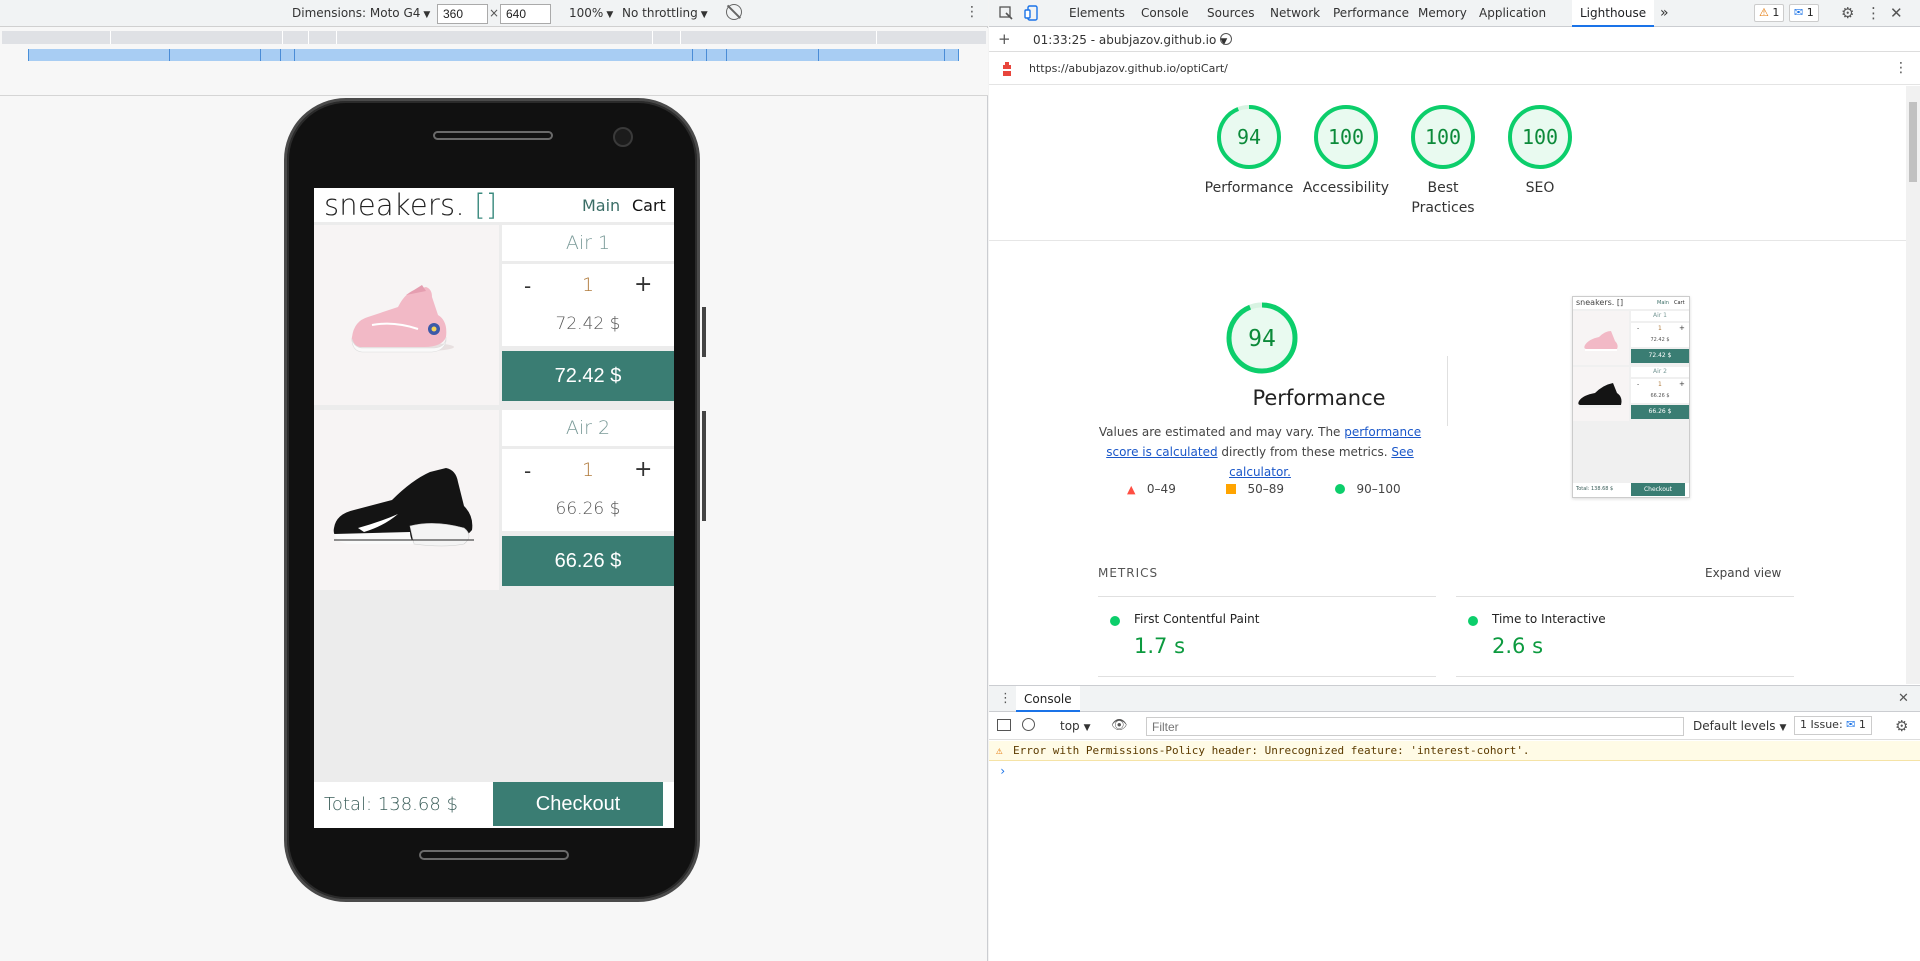  What do you see at coordinates (665, 13) in the screenshot?
I see `throttle-select: No throttling ▼` at bounding box center [665, 13].